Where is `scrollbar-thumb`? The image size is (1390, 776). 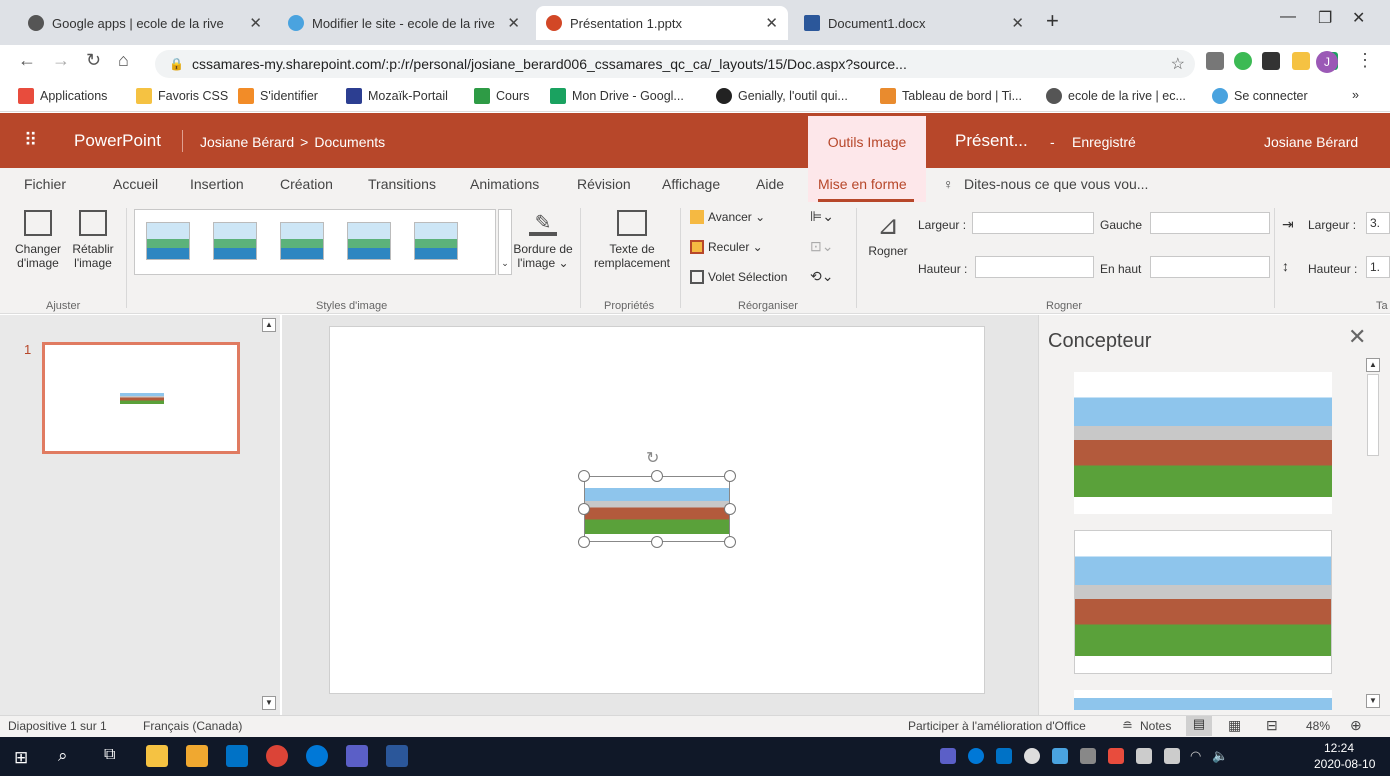
scrollbar-thumb is located at coordinates (1373, 415).